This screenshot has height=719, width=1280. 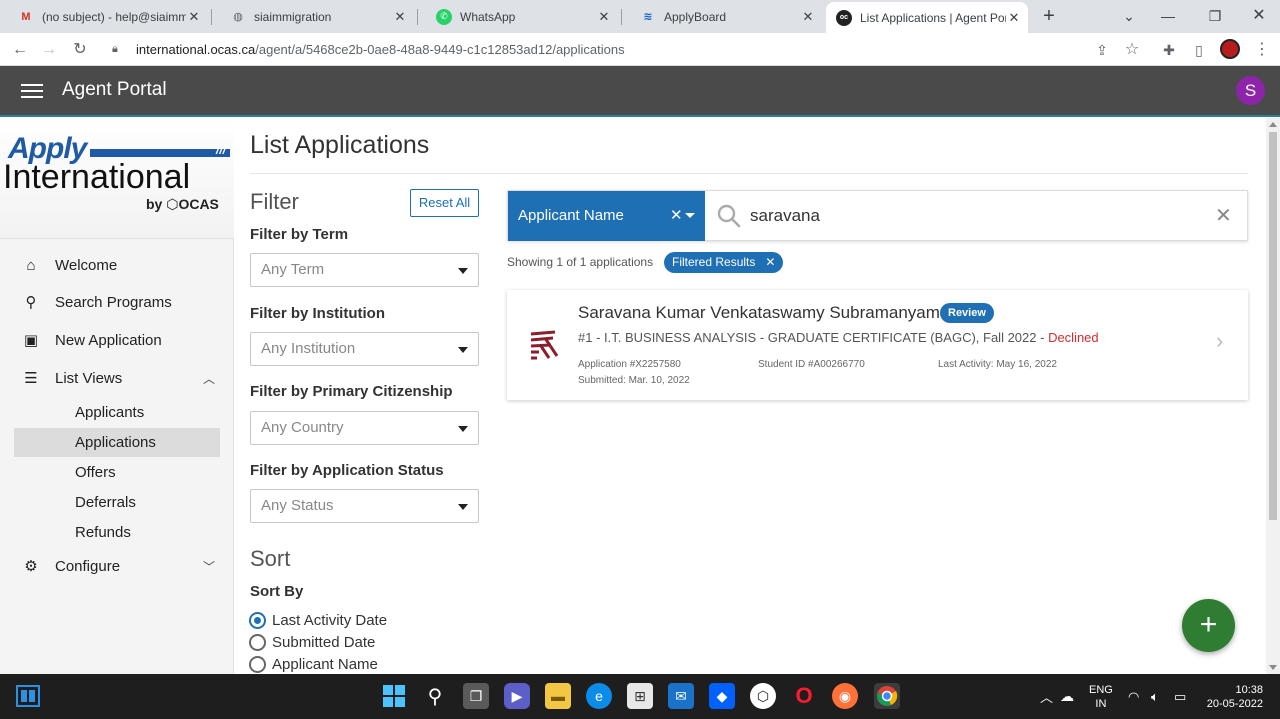 I want to click on sidebar-subitem-refunds: Refunds, so click(x=117, y=532).